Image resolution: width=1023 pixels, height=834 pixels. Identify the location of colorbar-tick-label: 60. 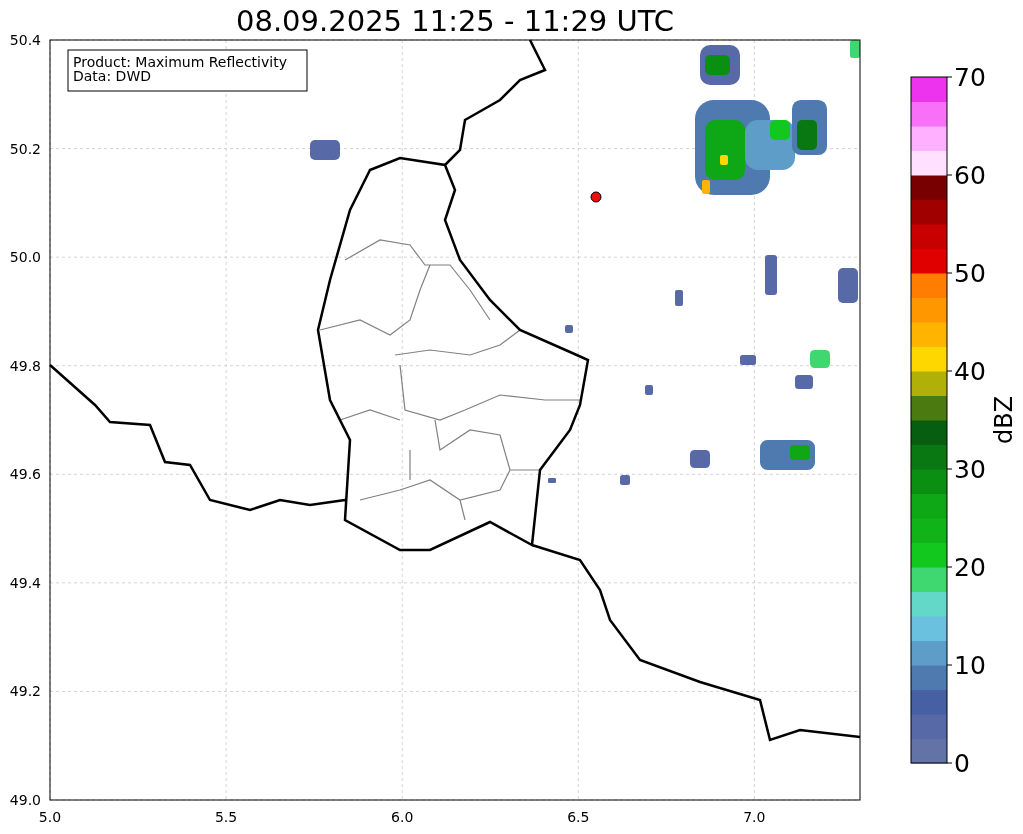
(970, 175).